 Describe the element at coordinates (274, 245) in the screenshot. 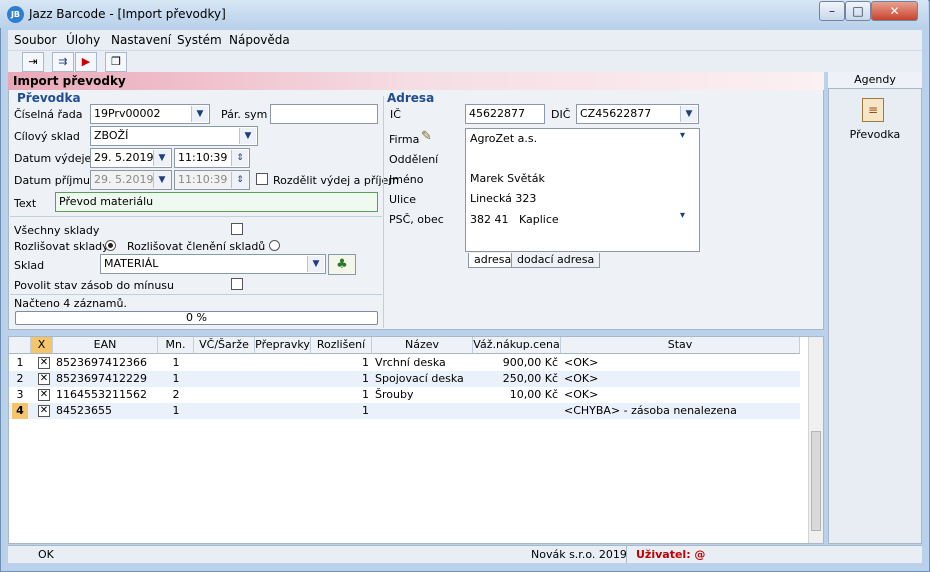

I see `rozlisovat-cleneni-radio` at that location.